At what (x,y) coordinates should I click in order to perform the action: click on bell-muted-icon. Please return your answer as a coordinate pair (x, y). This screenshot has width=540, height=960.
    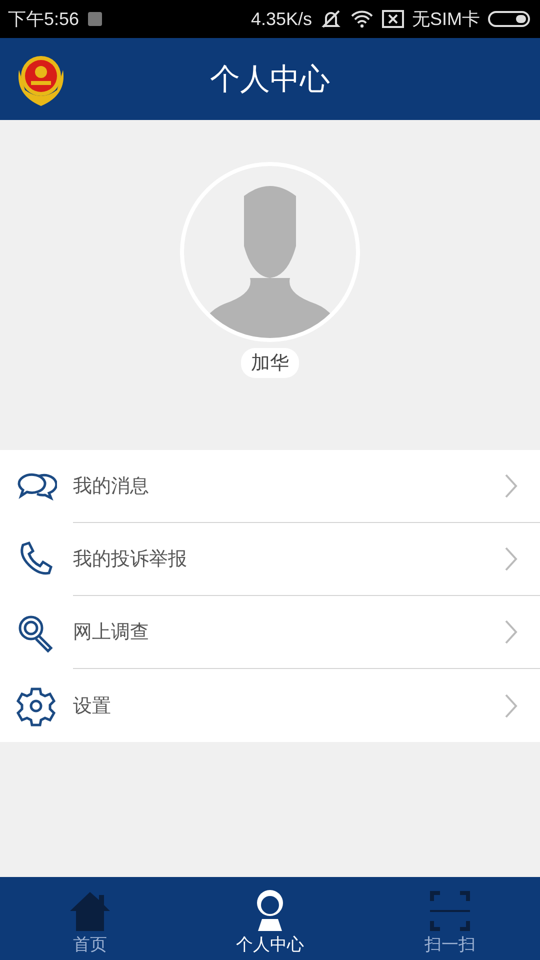
    Looking at the image, I should click on (331, 19).